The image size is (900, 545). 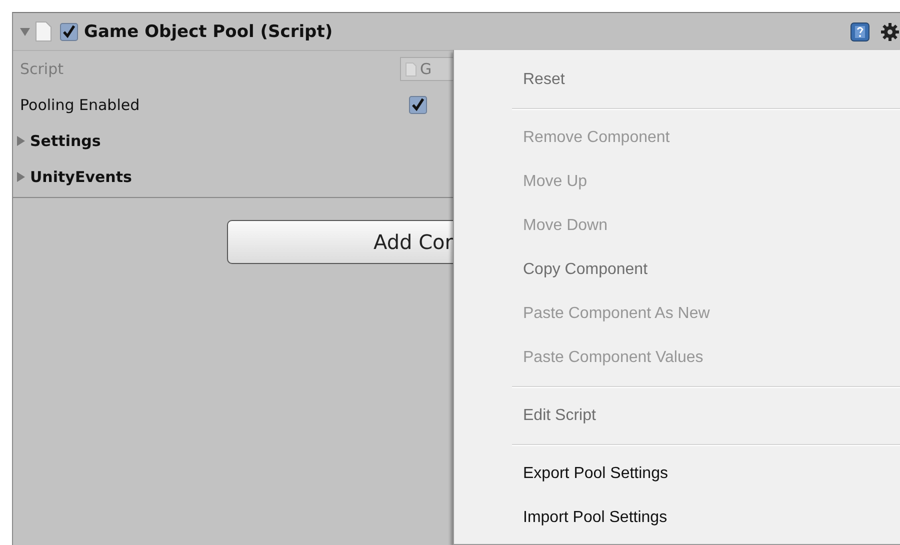 I want to click on foldout-label: UnityEvents, so click(x=81, y=177).